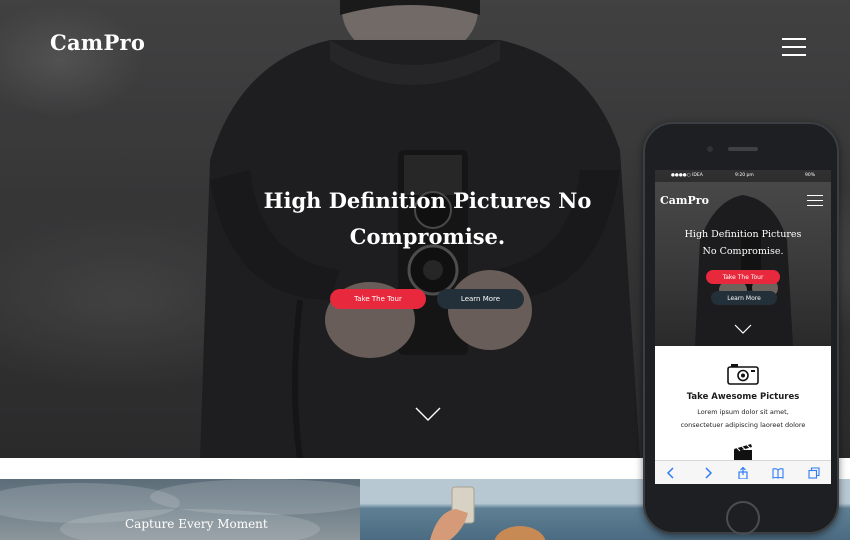  What do you see at coordinates (743, 234) in the screenshot?
I see `phone-hero-title-line-1: High Definition Pictures` at bounding box center [743, 234].